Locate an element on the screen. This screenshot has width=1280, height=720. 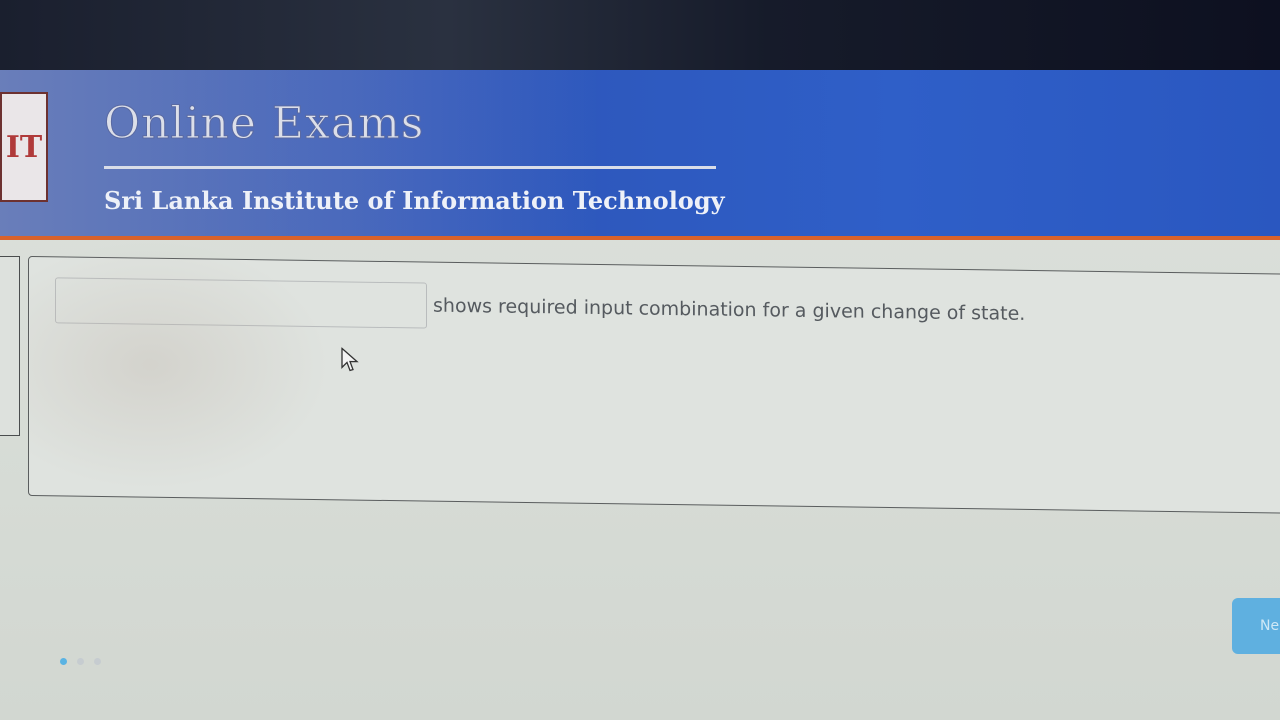
sliit-logo: IT is located at coordinates (24, 147).